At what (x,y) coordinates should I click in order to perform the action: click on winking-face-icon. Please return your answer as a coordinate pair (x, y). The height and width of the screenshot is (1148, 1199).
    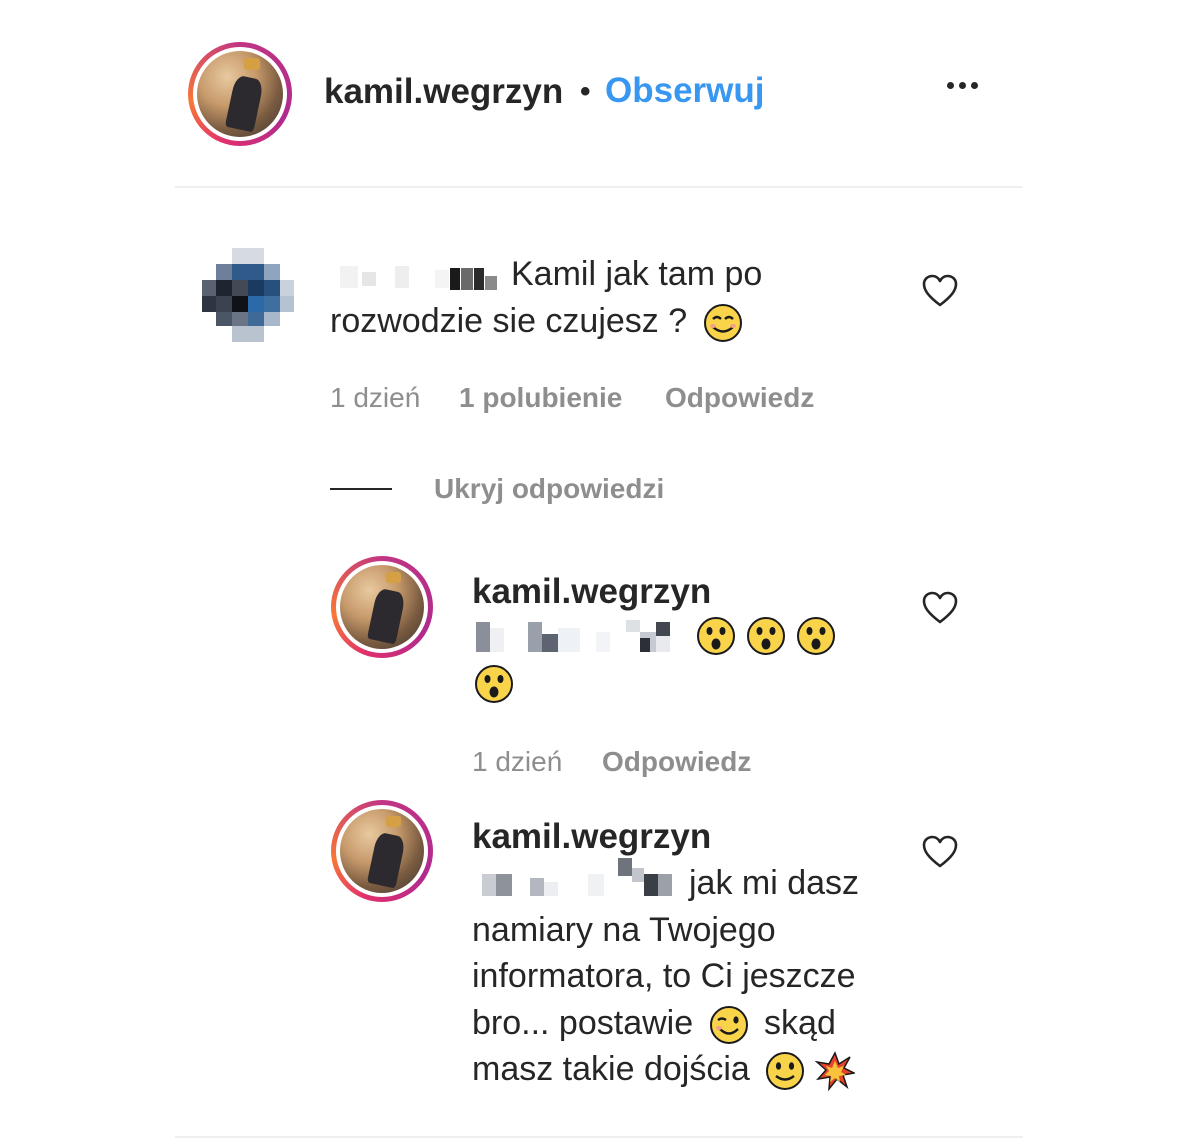
    Looking at the image, I should click on (729, 1025).